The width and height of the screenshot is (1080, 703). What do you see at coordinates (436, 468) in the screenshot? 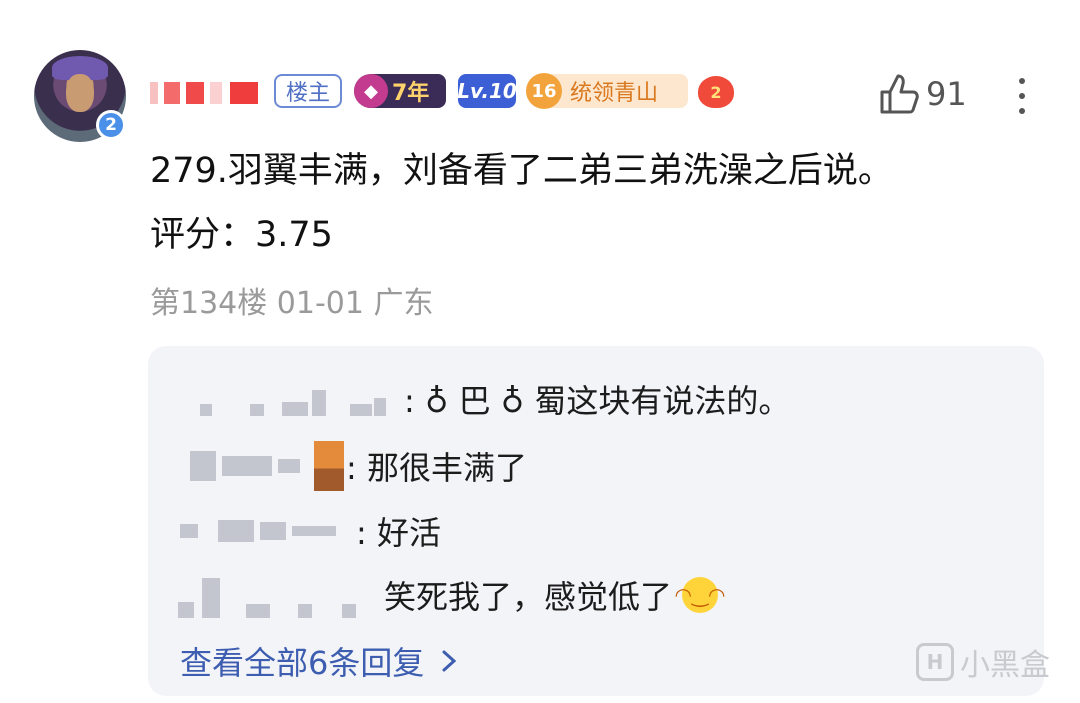
I see `reply-text: : 那很丰满了` at bounding box center [436, 468].